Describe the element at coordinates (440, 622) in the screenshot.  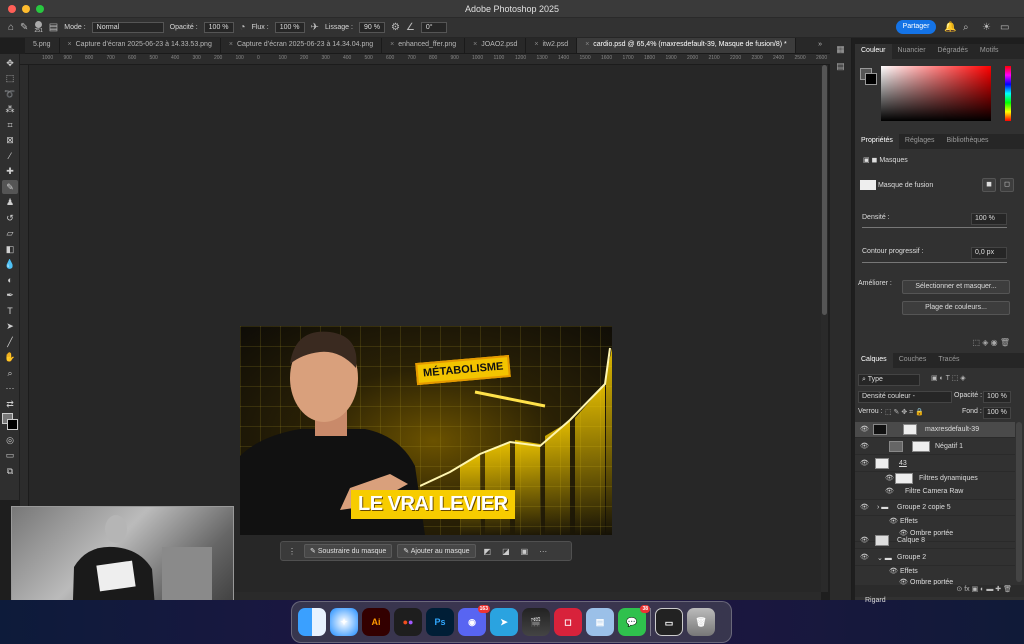
I see `photoshop-app-icon: Ps` at that location.